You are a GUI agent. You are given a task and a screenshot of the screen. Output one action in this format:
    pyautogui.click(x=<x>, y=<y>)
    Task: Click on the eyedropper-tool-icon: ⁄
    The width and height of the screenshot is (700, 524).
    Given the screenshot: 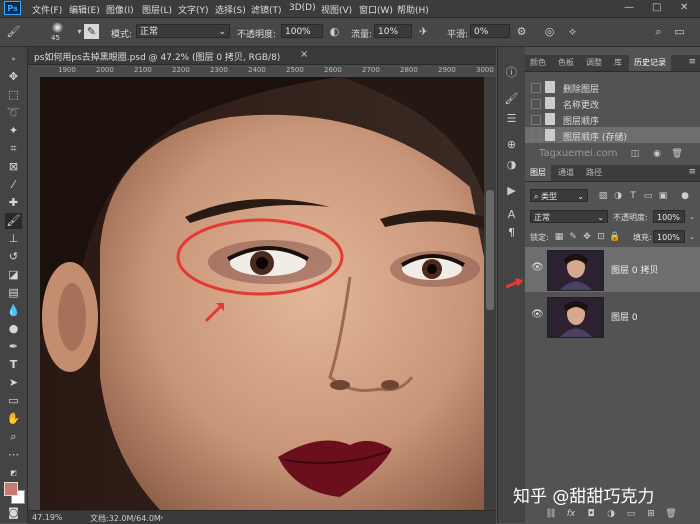 What is the action you would take?
    pyautogui.click(x=13, y=185)
    